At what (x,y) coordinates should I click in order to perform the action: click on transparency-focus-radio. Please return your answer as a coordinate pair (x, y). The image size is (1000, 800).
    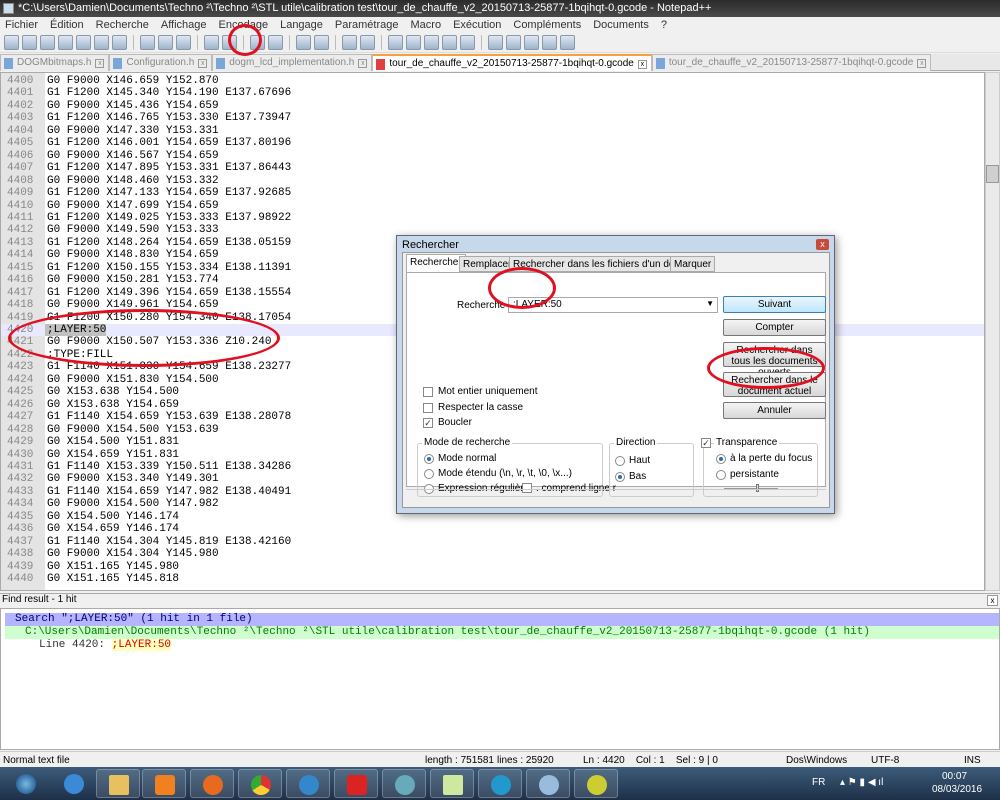
    Looking at the image, I should click on (721, 459).